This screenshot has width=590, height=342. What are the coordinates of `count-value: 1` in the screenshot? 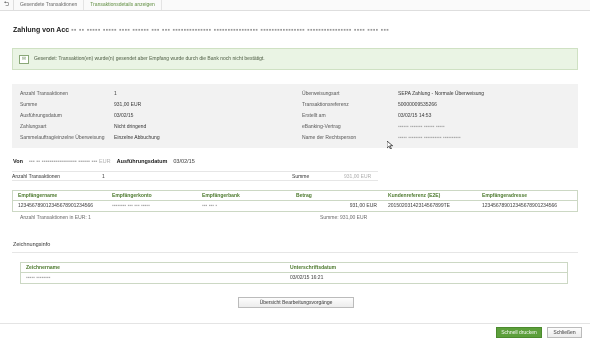 It's located at (103, 177).